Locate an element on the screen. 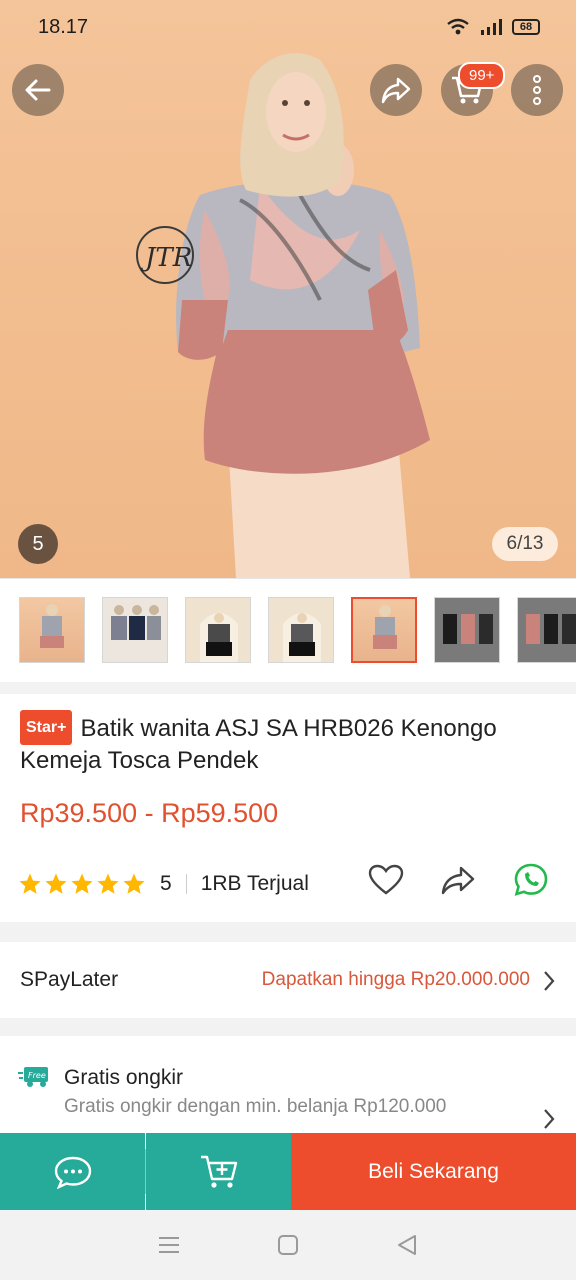 The height and width of the screenshot is (1280, 576). thumbnail-strip is located at coordinates (288, 630).